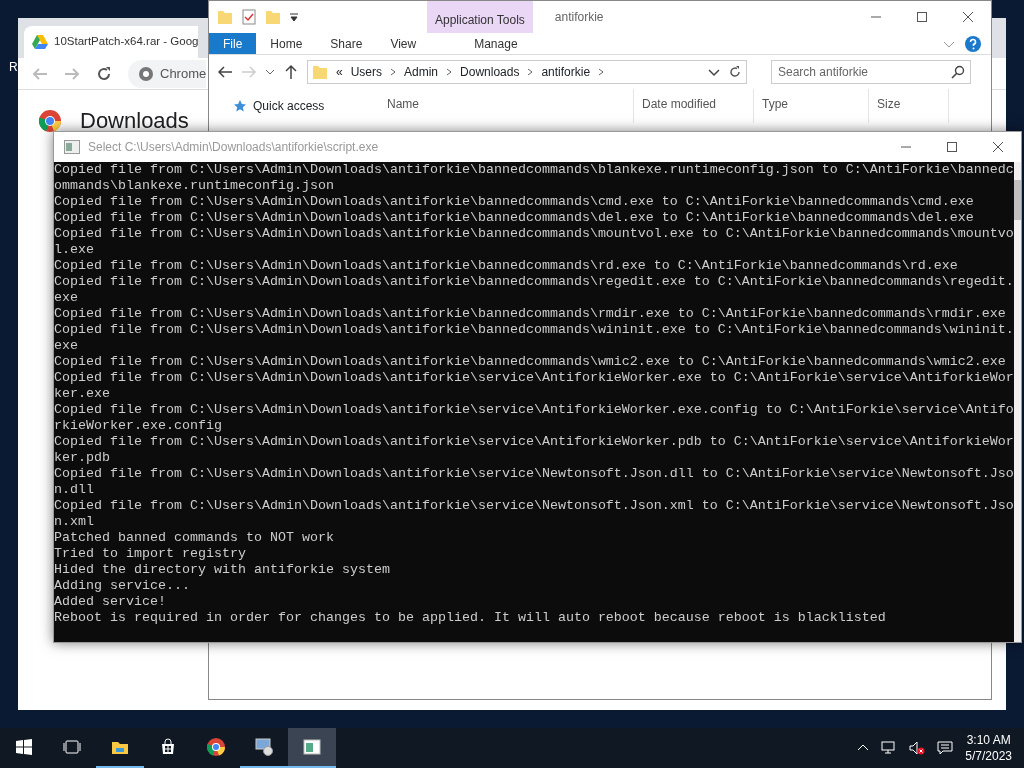 This screenshot has height=768, width=1024. What do you see at coordinates (72, 747) in the screenshot?
I see `task-view-icon` at bounding box center [72, 747].